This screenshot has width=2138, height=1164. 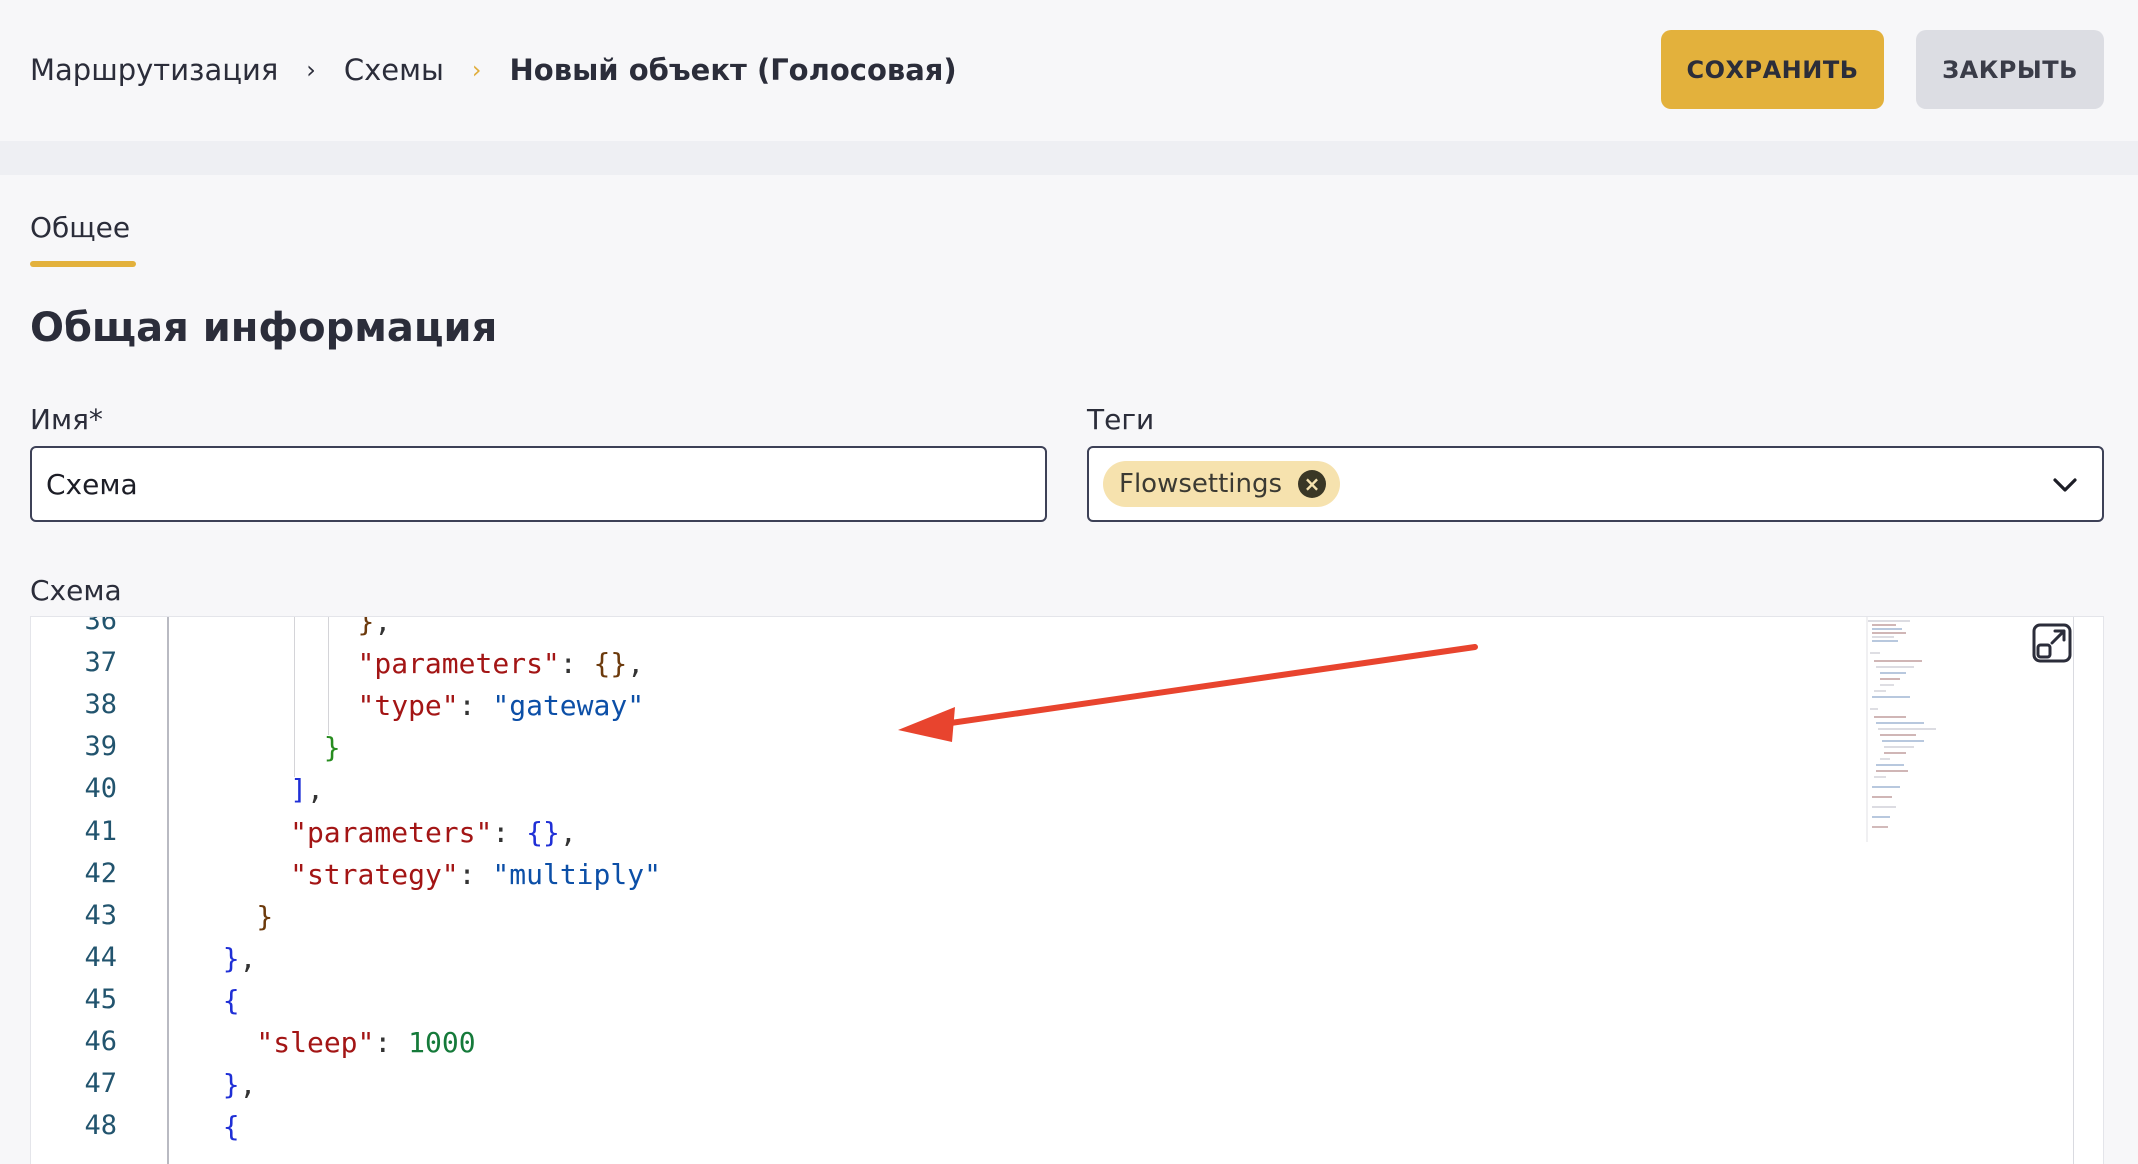 I want to click on line-number: 37, so click(x=100, y=663).